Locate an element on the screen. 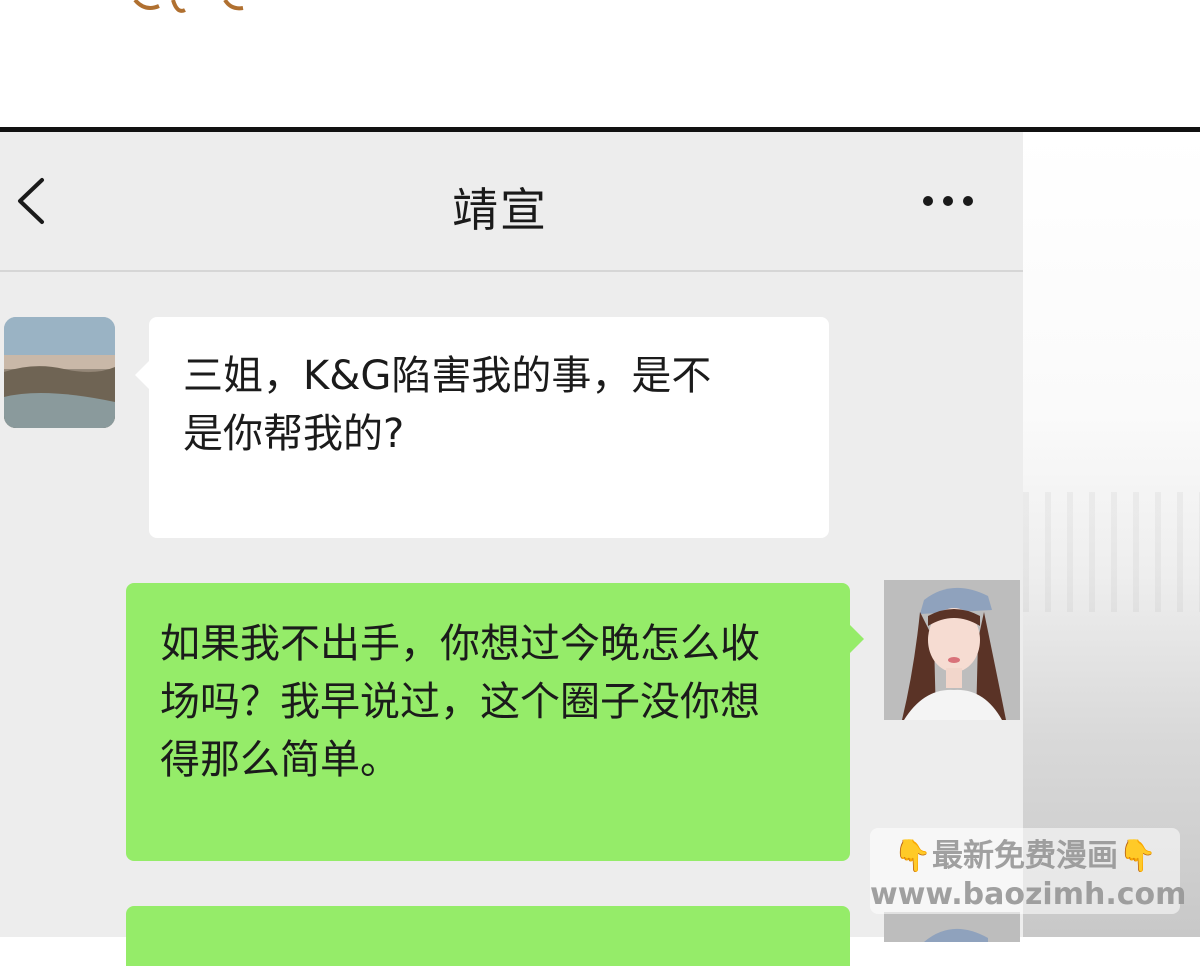 This screenshot has width=1200, height=966. comic-top-panel is located at coordinates (600, 64).